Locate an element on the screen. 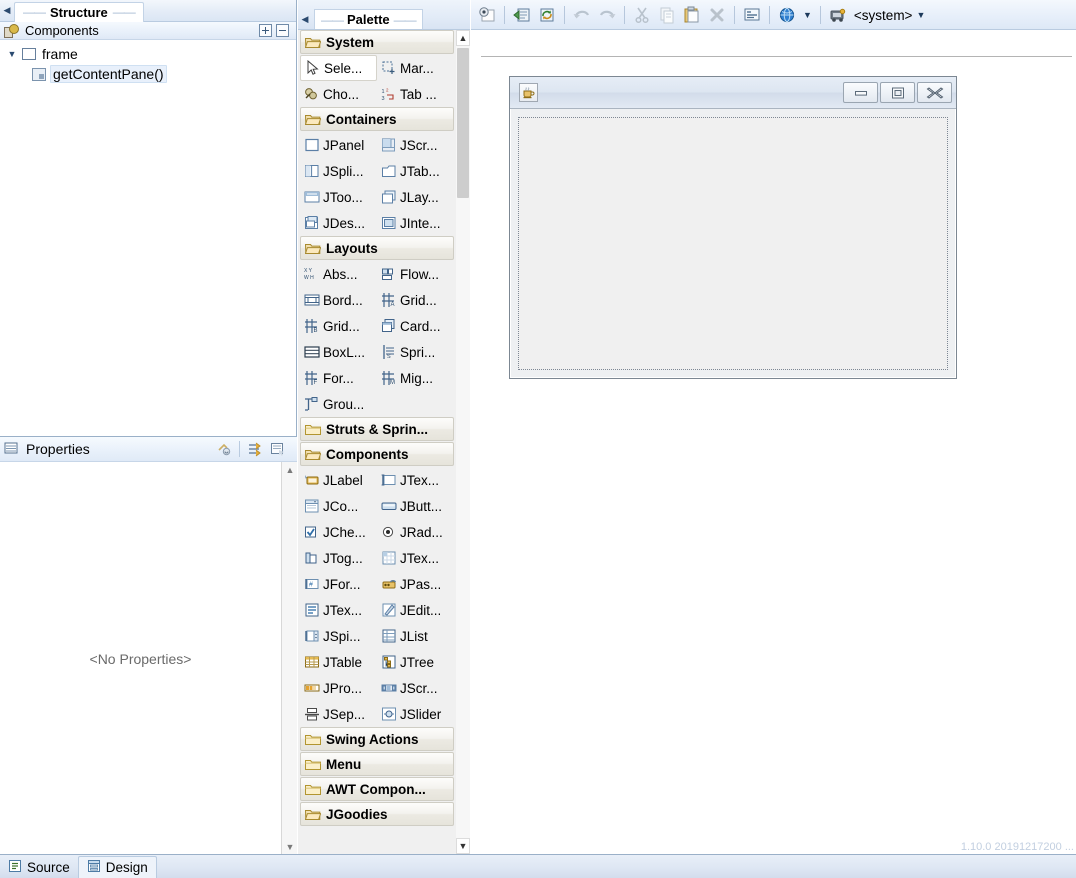  minimize-button is located at coordinates (860, 92).